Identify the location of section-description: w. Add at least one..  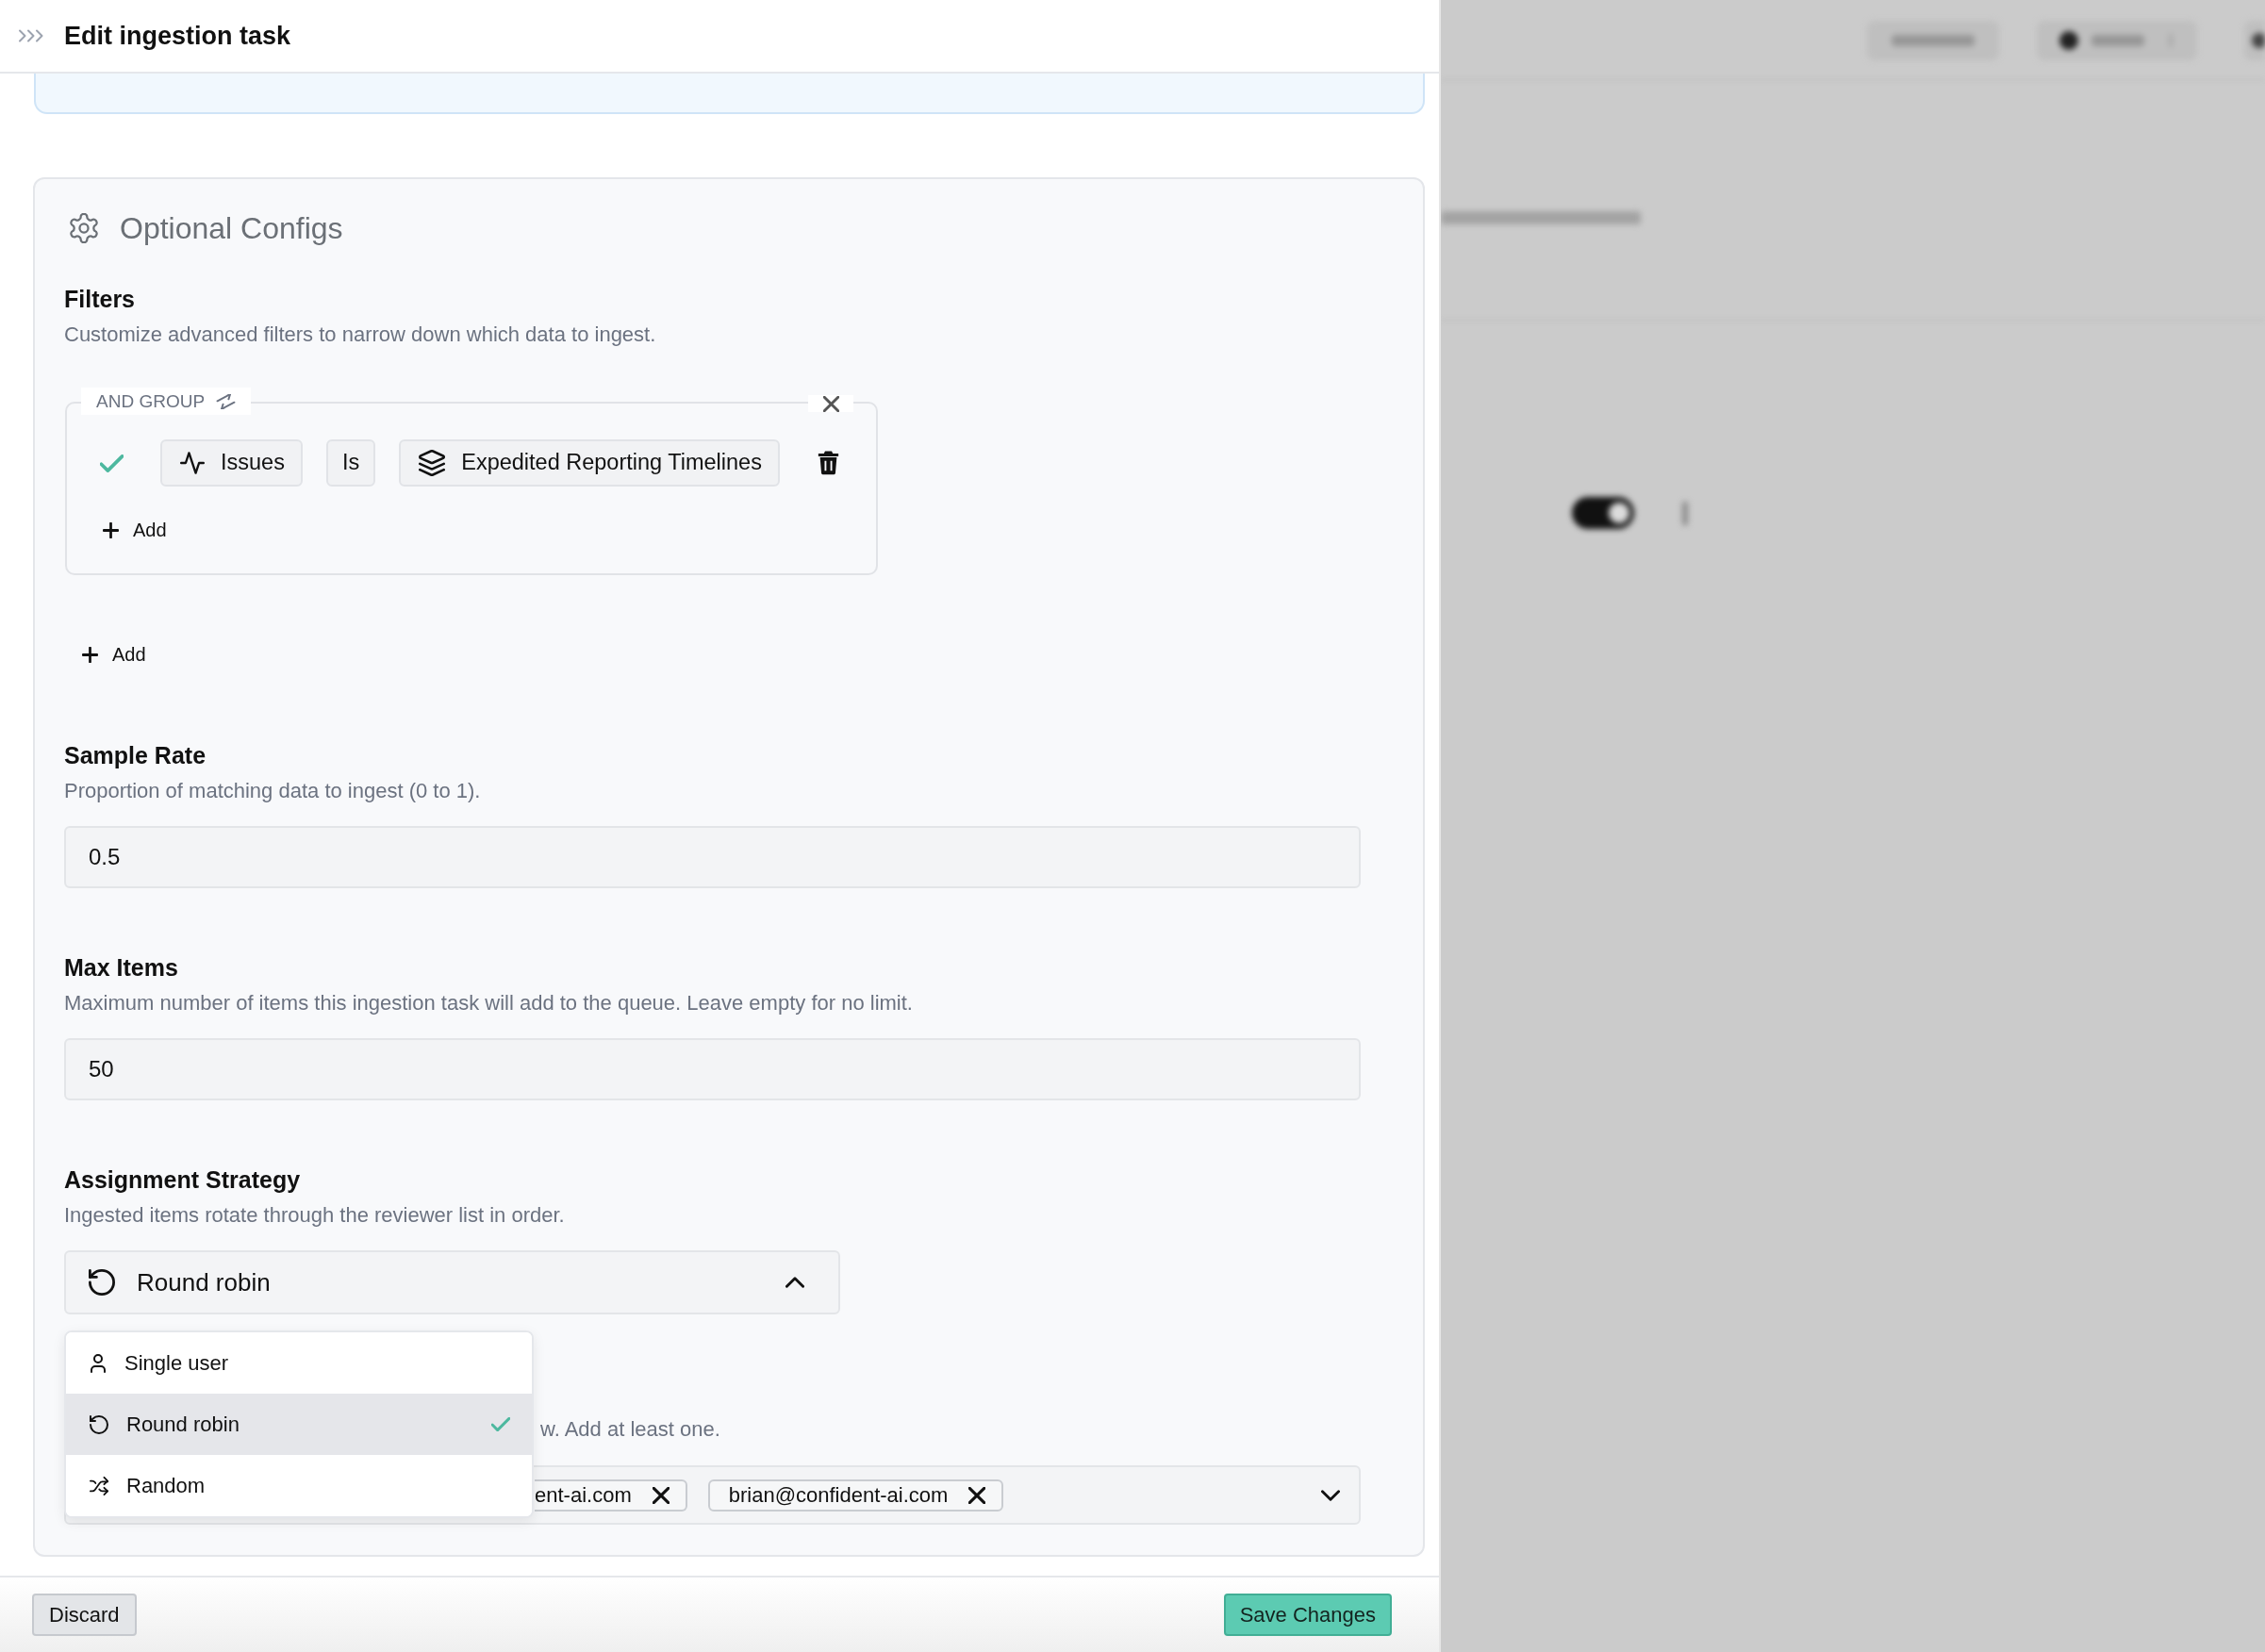
(630, 1429).